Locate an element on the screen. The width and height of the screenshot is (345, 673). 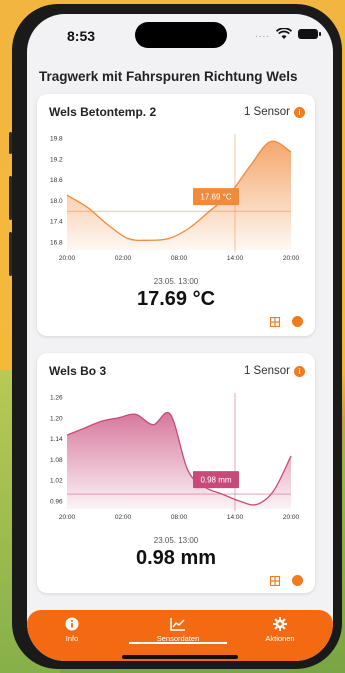
page-title: Tragwerk mit Fahrspuren Richtung Wels is located at coordinates (168, 76).